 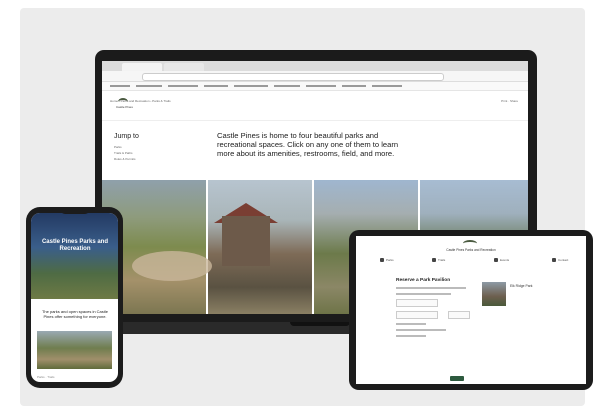 What do you see at coordinates (75, 245) in the screenshot?
I see `phone-hero-title: Castle Pines Parks and Recreation` at bounding box center [75, 245].